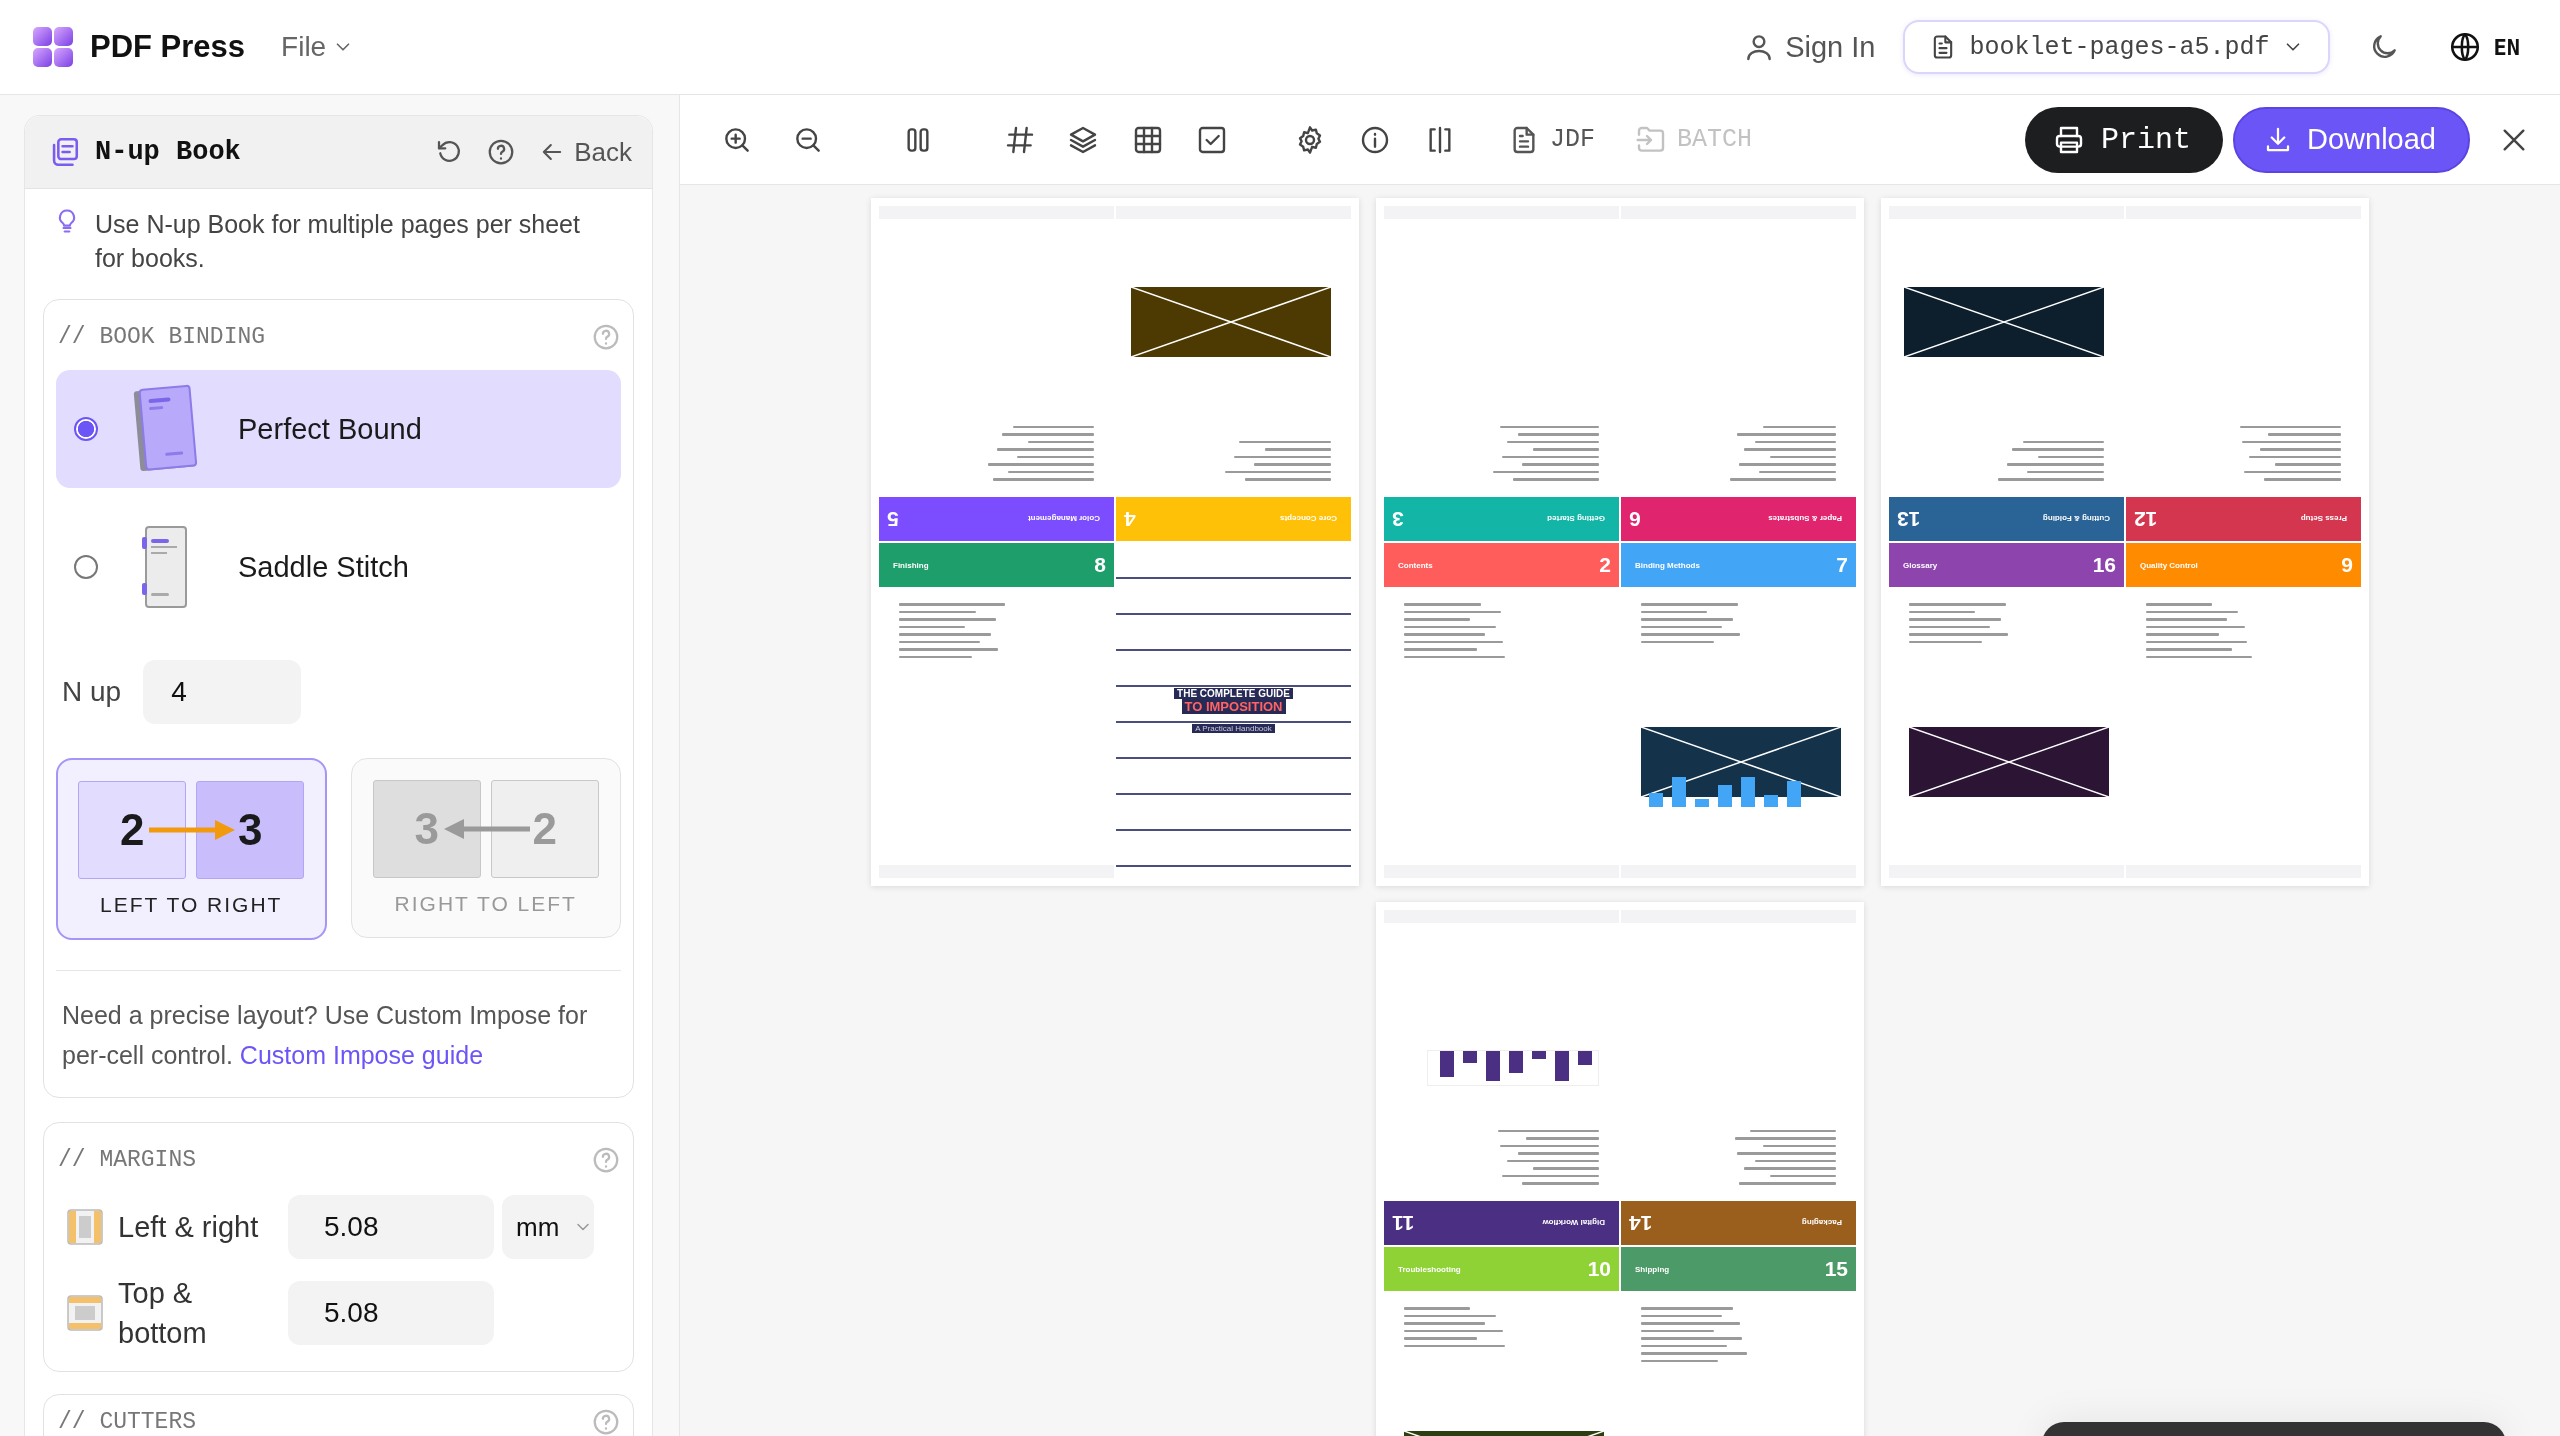 The width and height of the screenshot is (2560, 1436). Describe the element at coordinates (1573, 1223) in the screenshot. I see `section-title: Digital Workflow` at that location.